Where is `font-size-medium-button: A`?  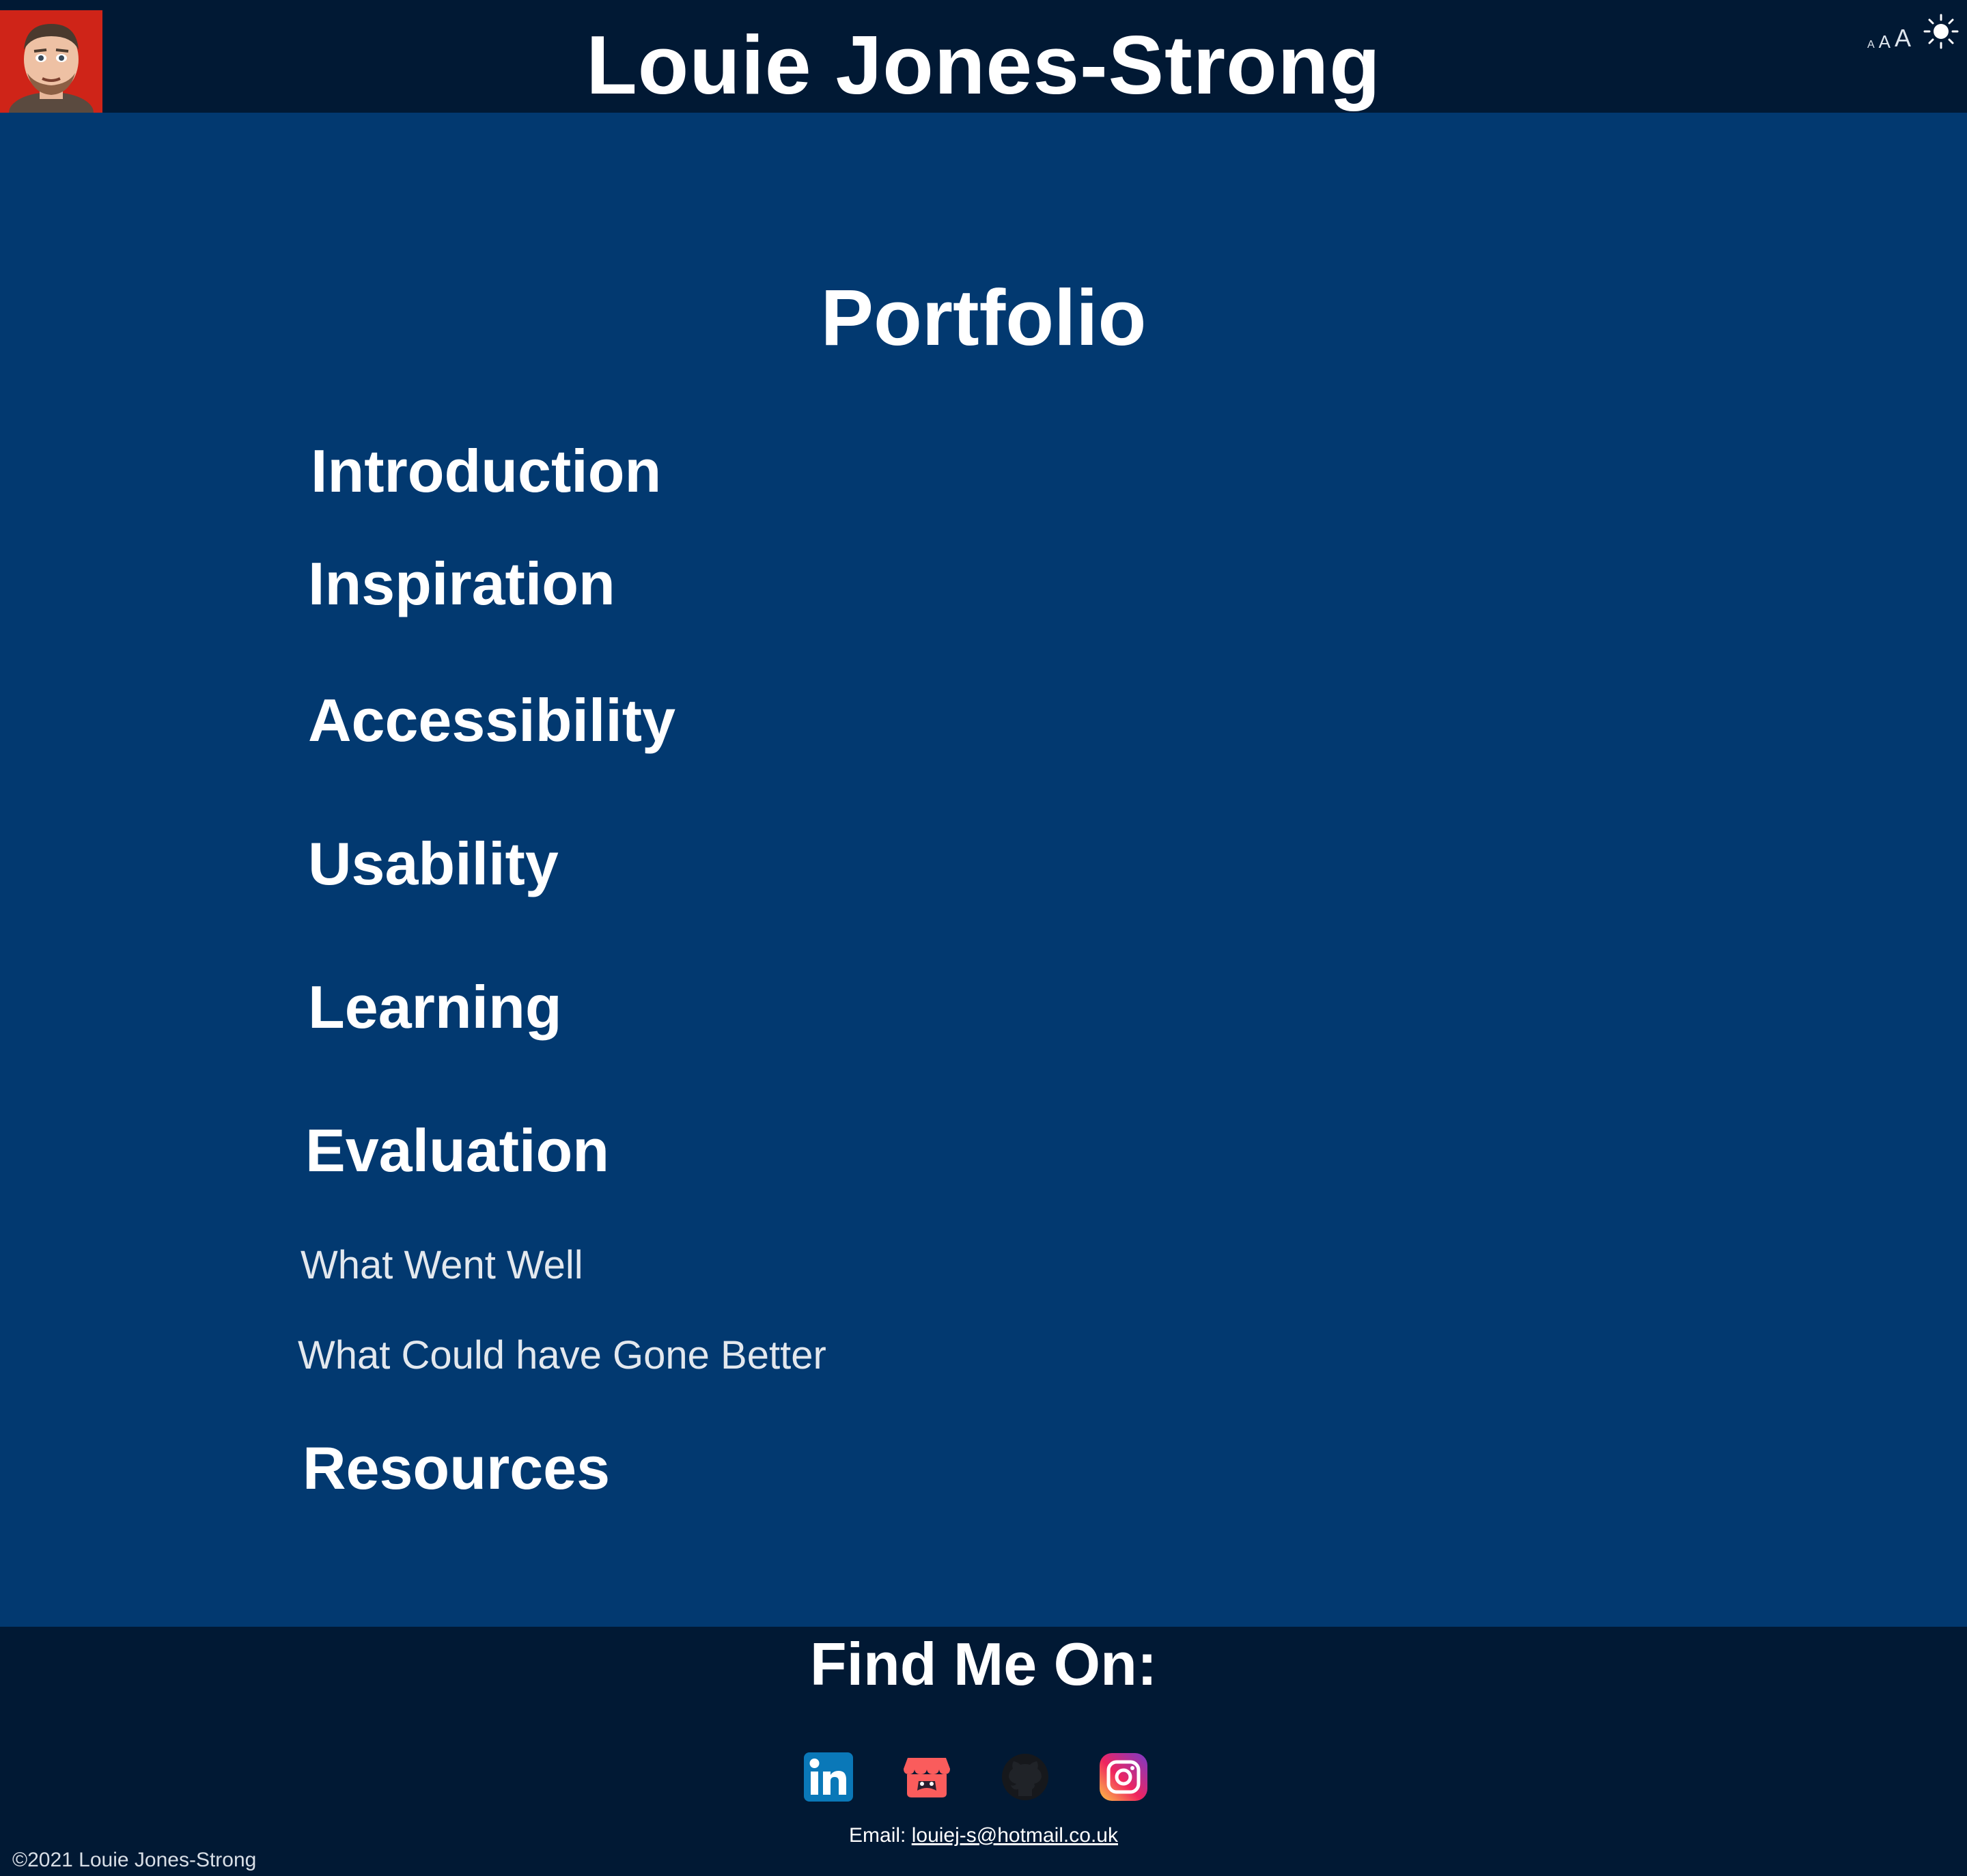 font-size-medium-button: A is located at coordinates (1885, 42).